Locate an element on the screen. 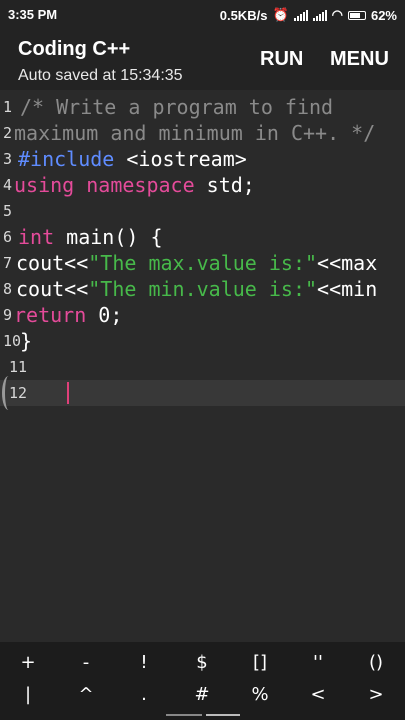 This screenshot has height=720, width=405. code-keyword: return is located at coordinates (50, 315).